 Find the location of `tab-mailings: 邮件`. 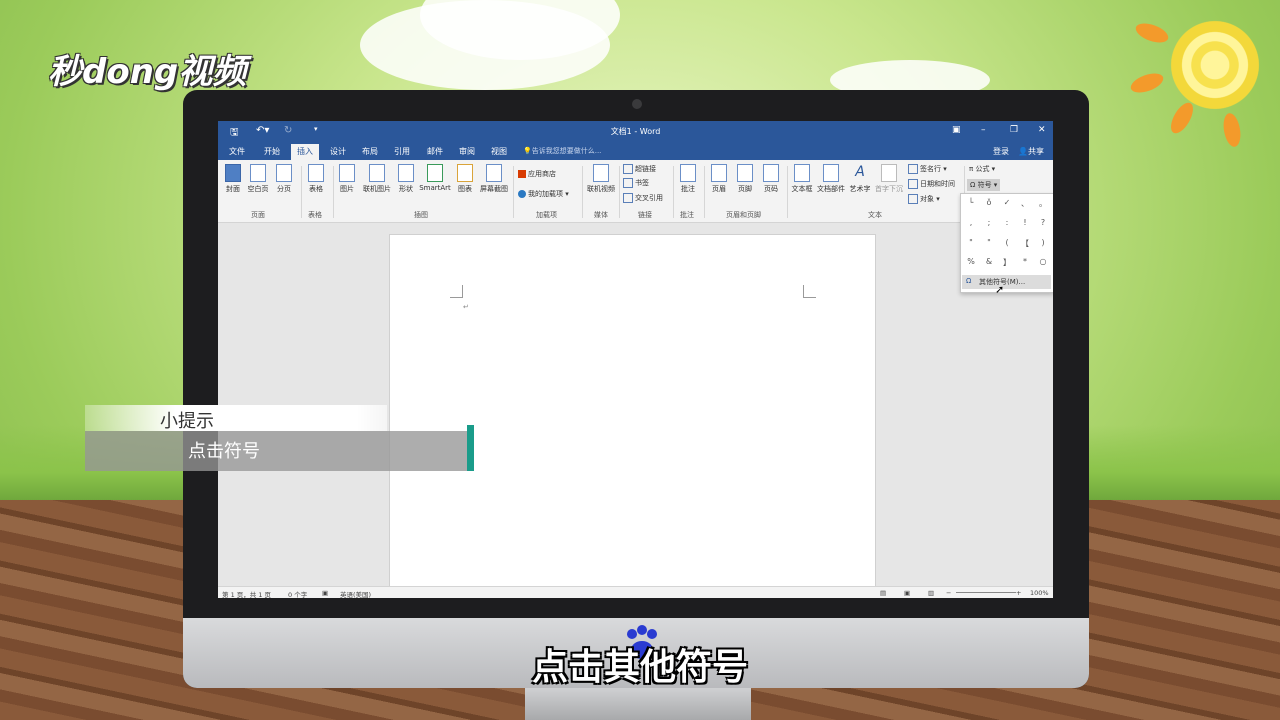

tab-mailings: 邮件 is located at coordinates (435, 151).